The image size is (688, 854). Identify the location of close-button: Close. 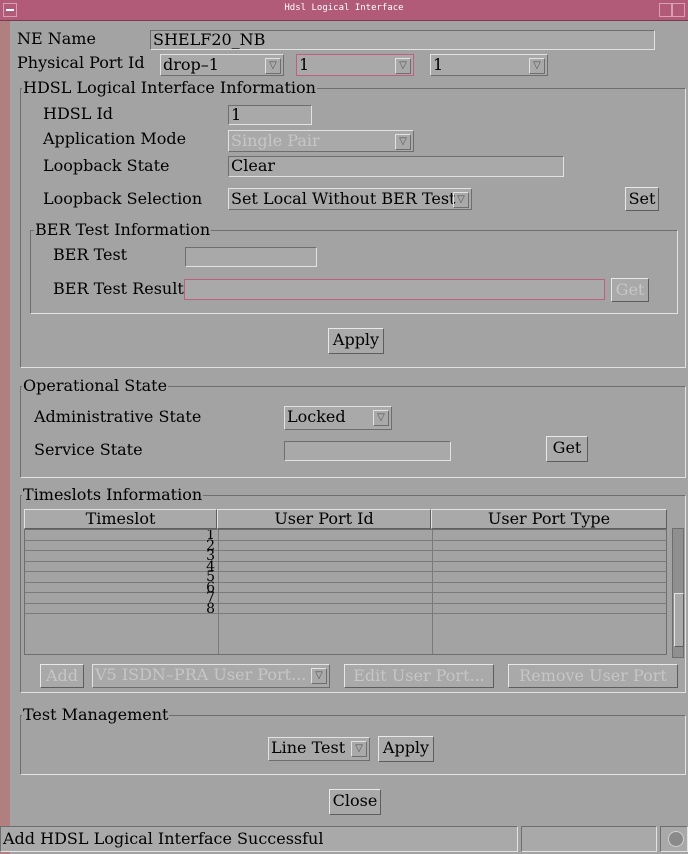
(355, 802).